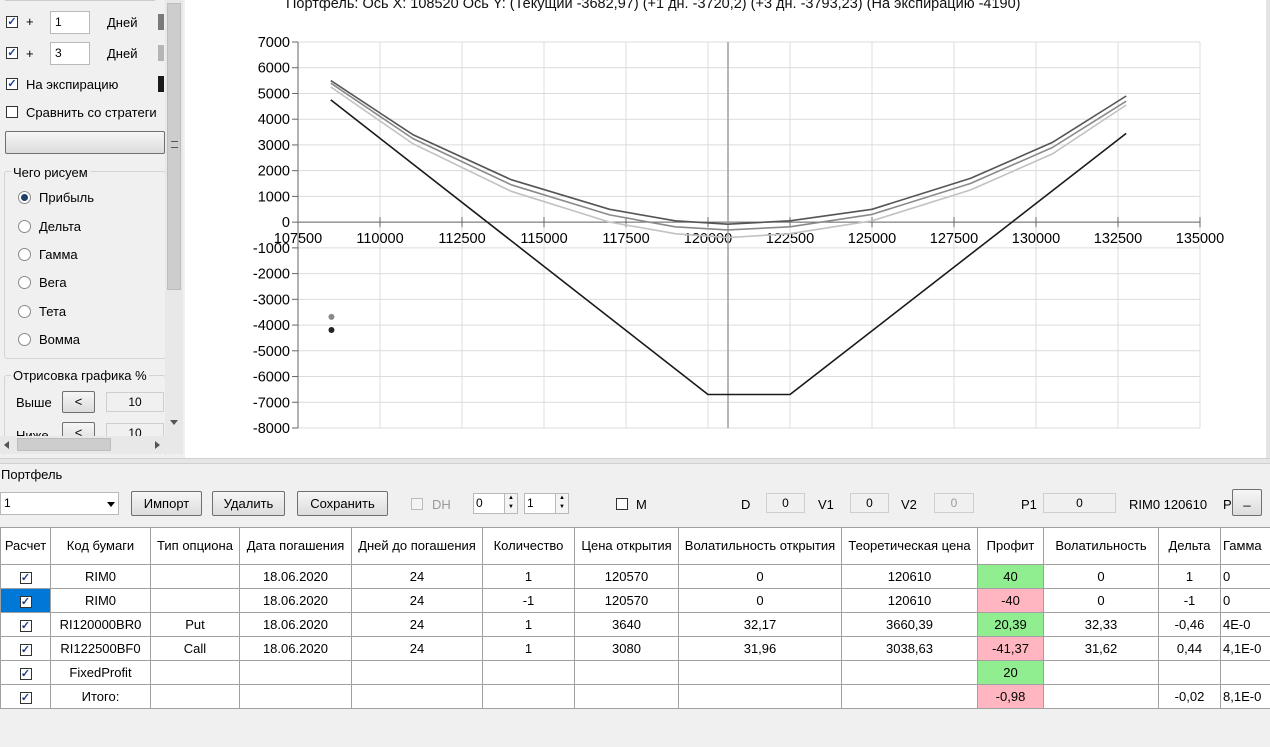 Image resolution: width=1270 pixels, height=747 pixels. Describe the element at coordinates (909, 624) in the screenshot. I see `cell-theoretical-price: 3660,39` at that location.